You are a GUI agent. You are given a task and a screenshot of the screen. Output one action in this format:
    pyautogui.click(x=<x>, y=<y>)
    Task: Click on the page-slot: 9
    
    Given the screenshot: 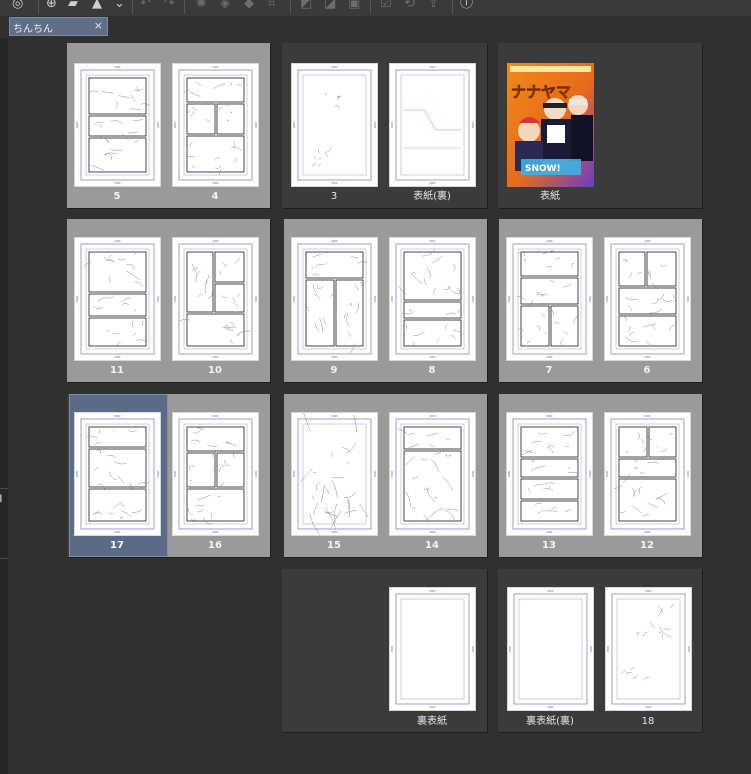 What is the action you would take?
    pyautogui.click(x=334, y=300)
    